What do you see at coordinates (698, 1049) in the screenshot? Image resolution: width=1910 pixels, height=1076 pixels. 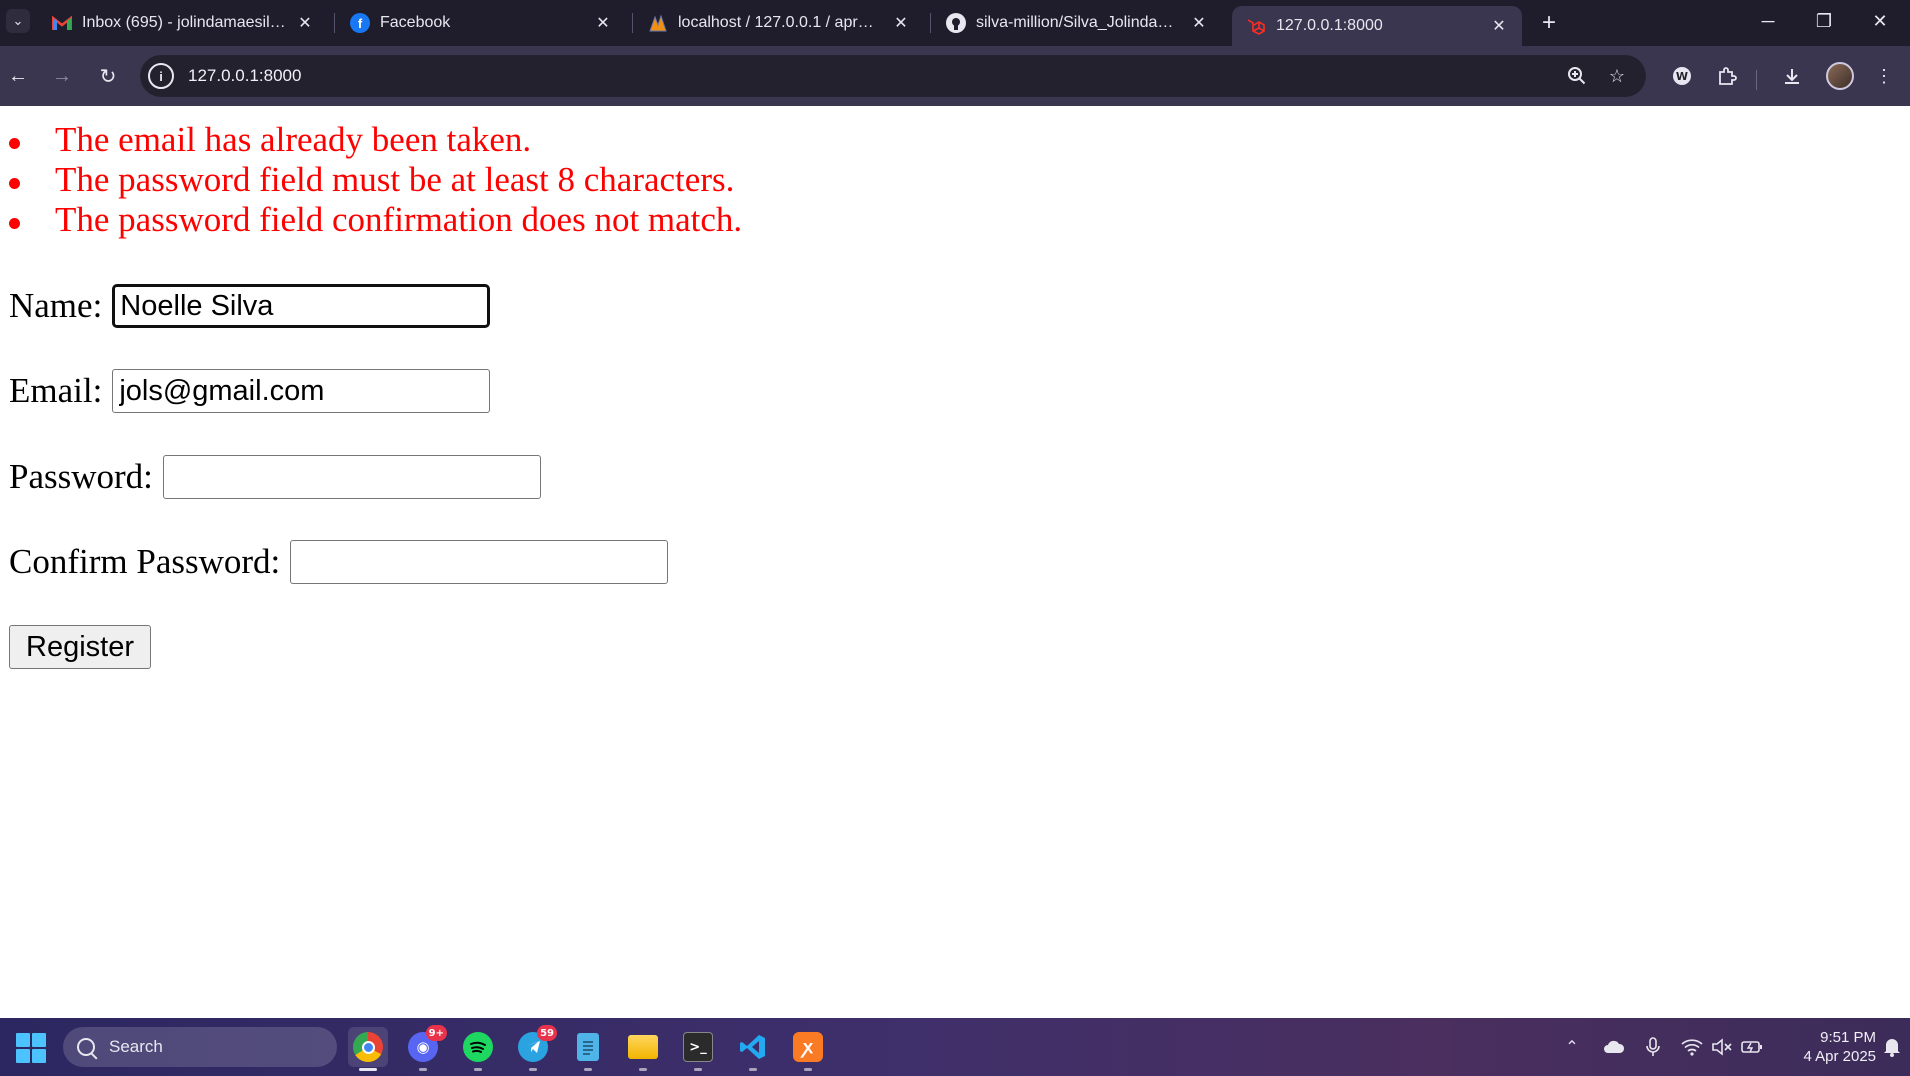 I see `terminal-icon: >_` at bounding box center [698, 1049].